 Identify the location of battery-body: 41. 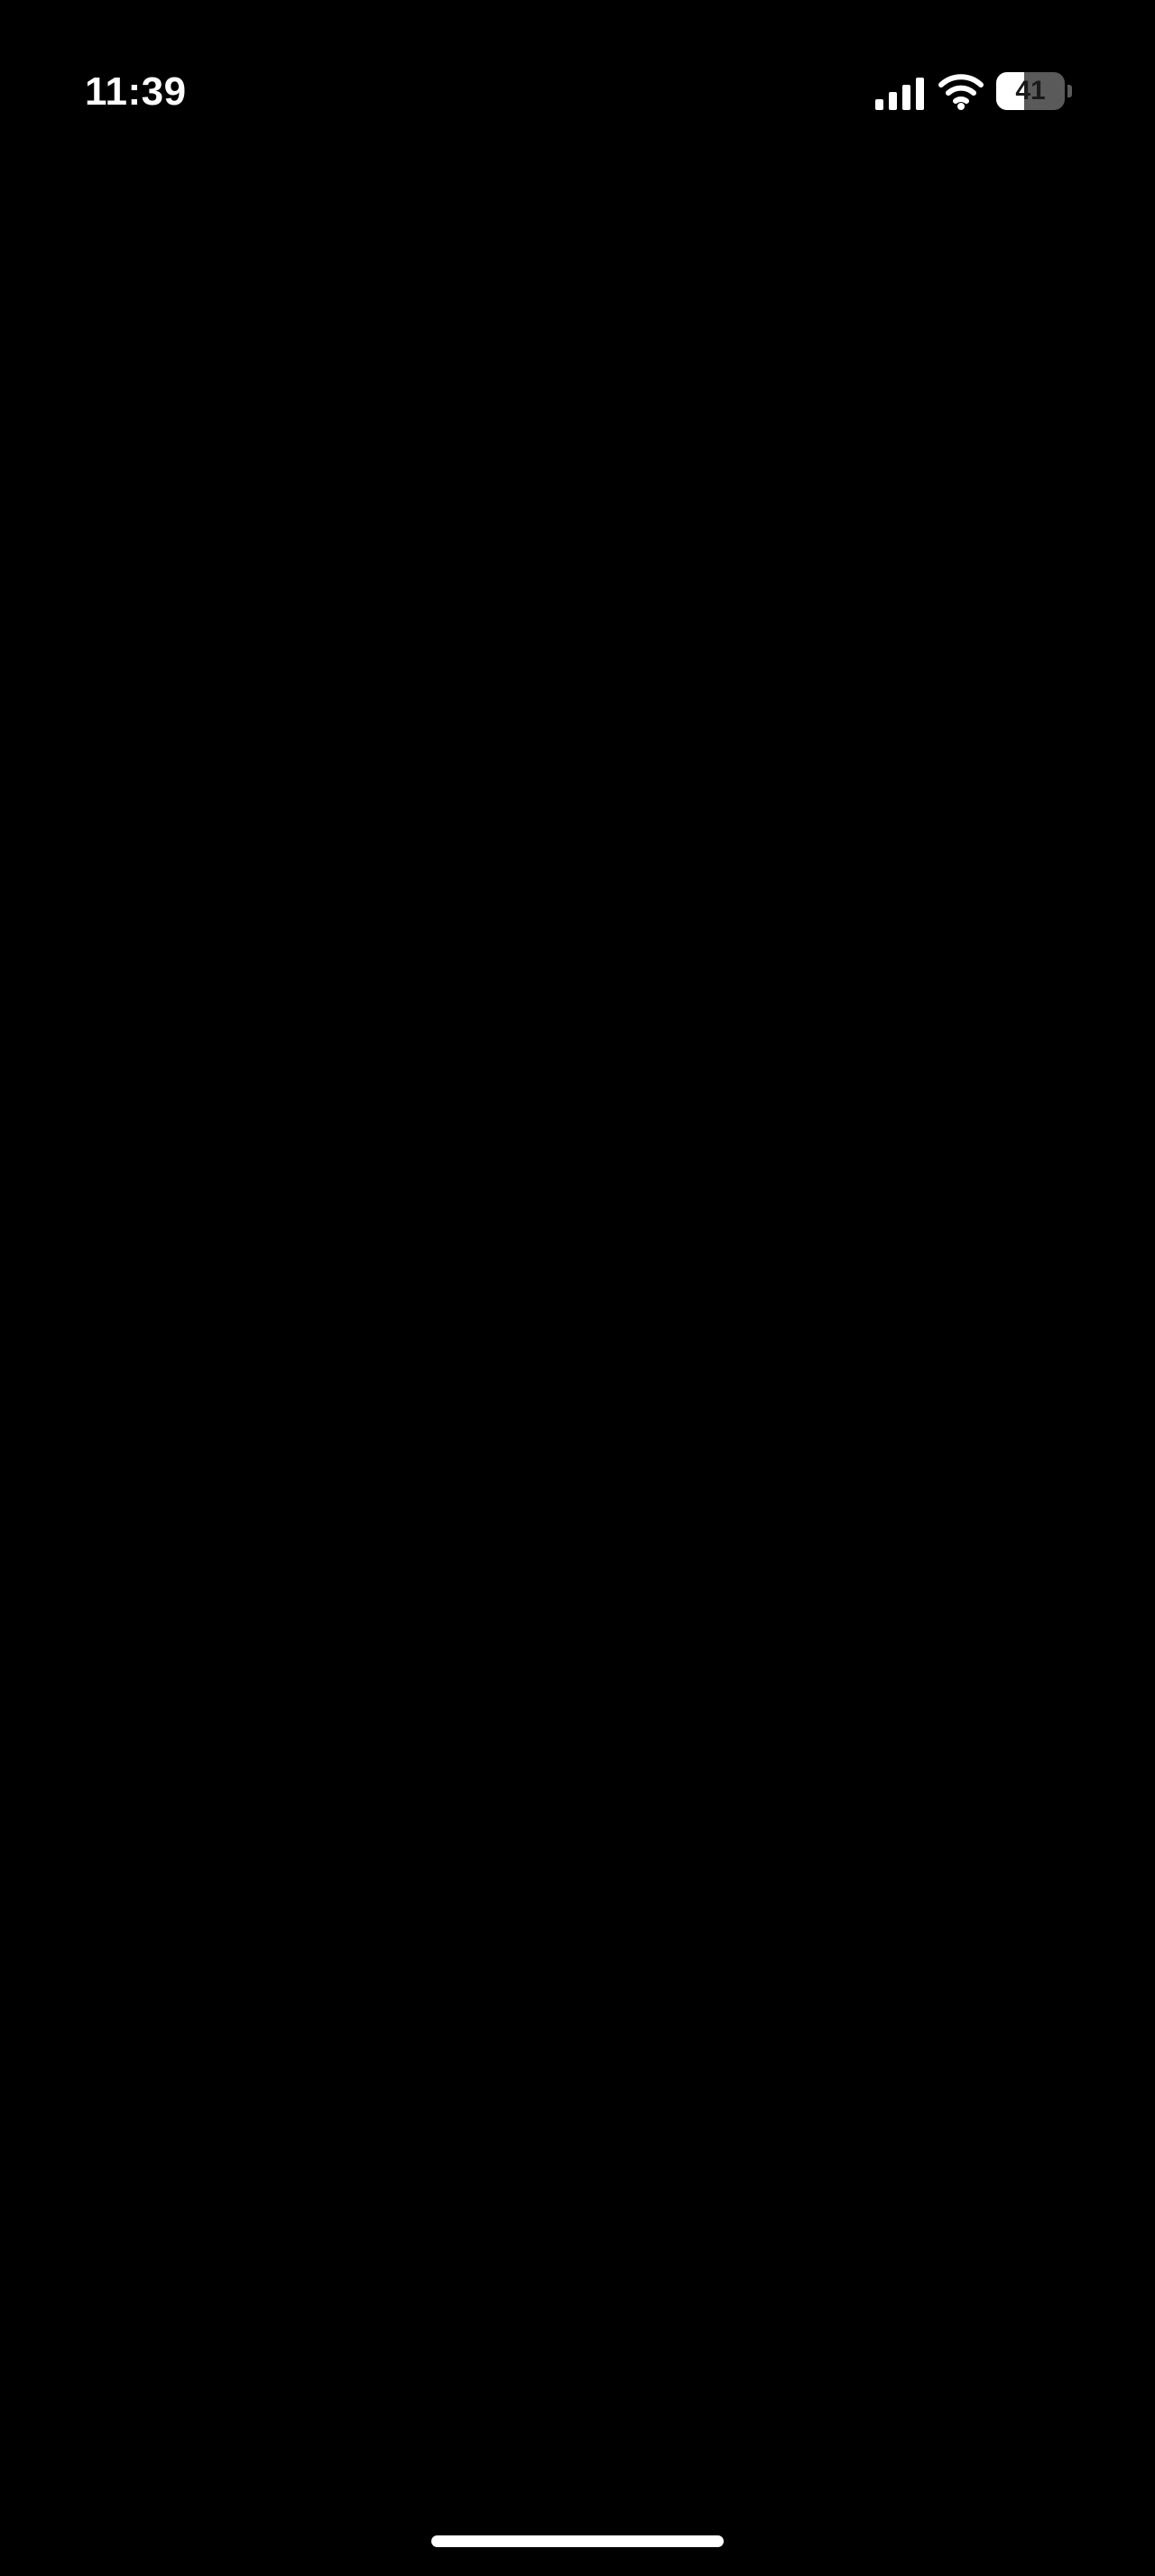
(1030, 91).